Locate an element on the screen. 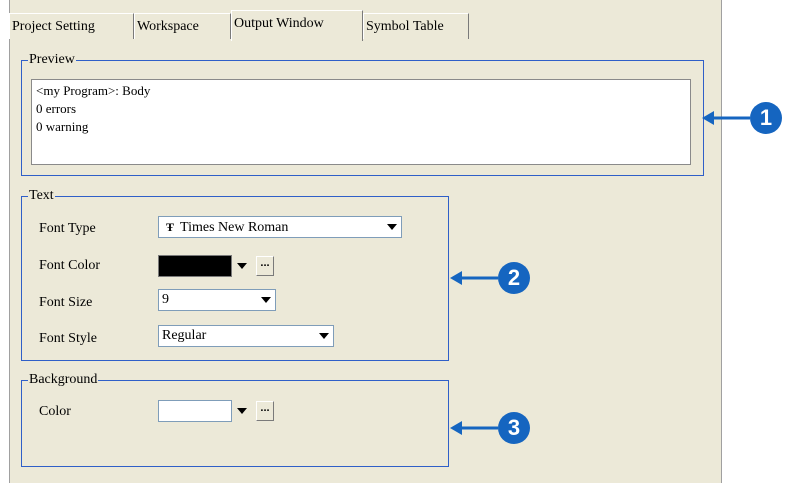 The width and height of the screenshot is (785, 483). preview-output: <my Program>: Body 0 errors 0 warning is located at coordinates (361, 122).